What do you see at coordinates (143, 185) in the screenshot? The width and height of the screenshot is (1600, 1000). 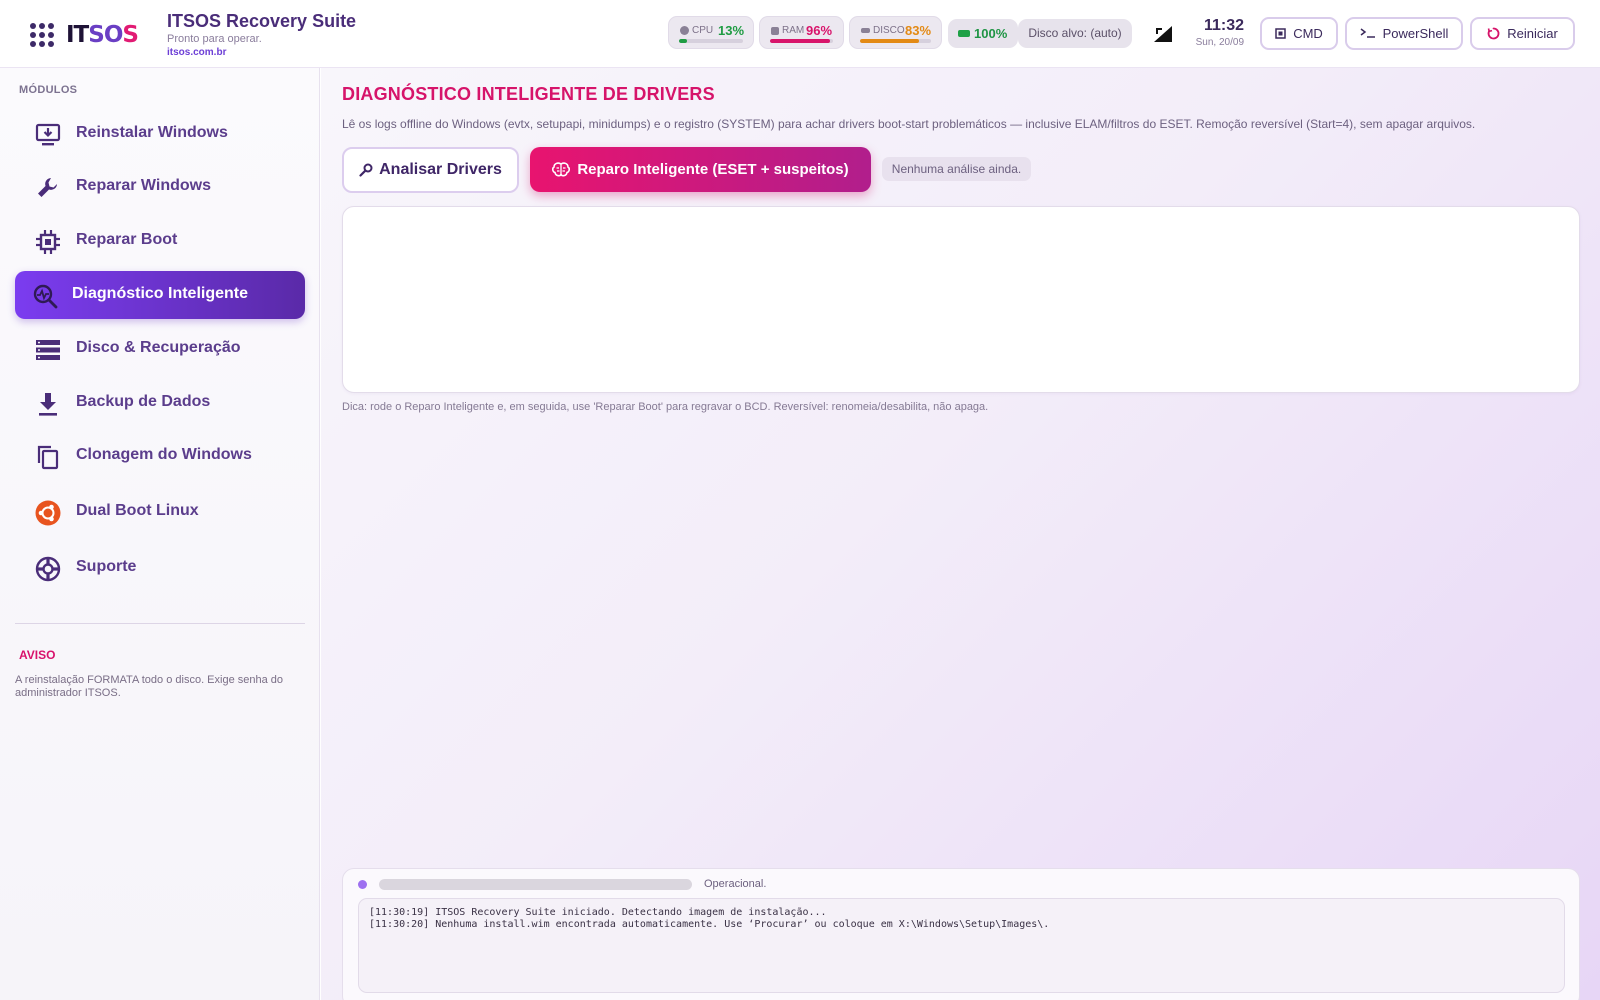 I see `sidebar-item-label: Reparar Windows` at bounding box center [143, 185].